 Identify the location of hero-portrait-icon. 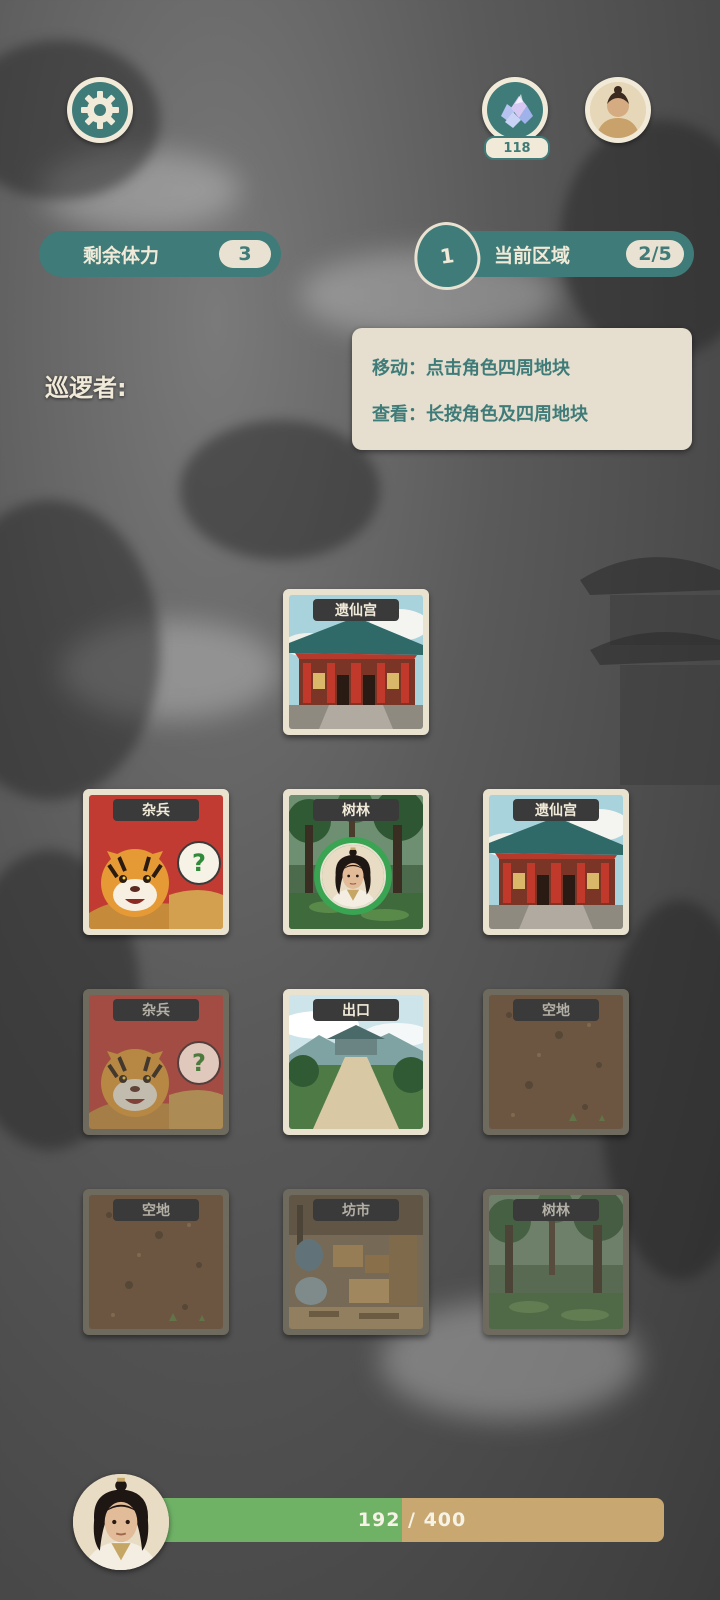
(121, 1522).